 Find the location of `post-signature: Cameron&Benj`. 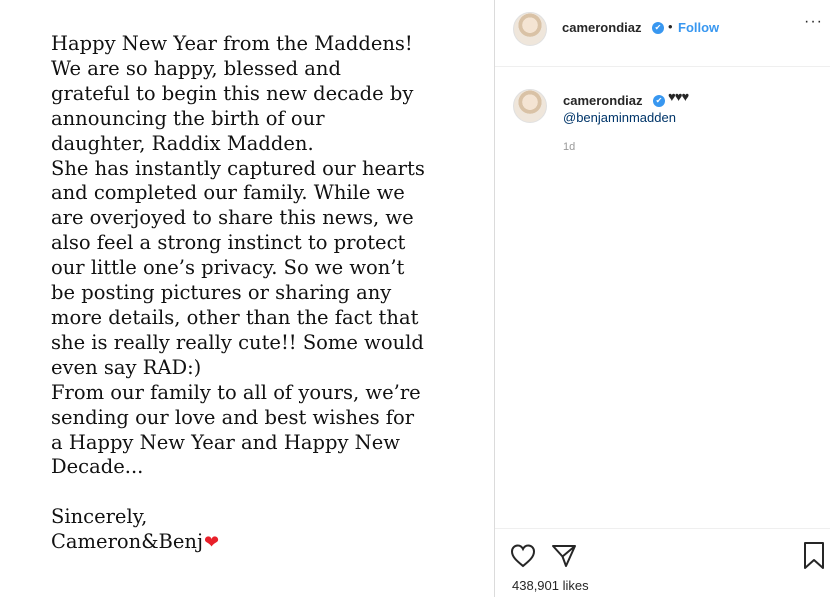

post-signature: Cameron&Benj is located at coordinates (127, 542).